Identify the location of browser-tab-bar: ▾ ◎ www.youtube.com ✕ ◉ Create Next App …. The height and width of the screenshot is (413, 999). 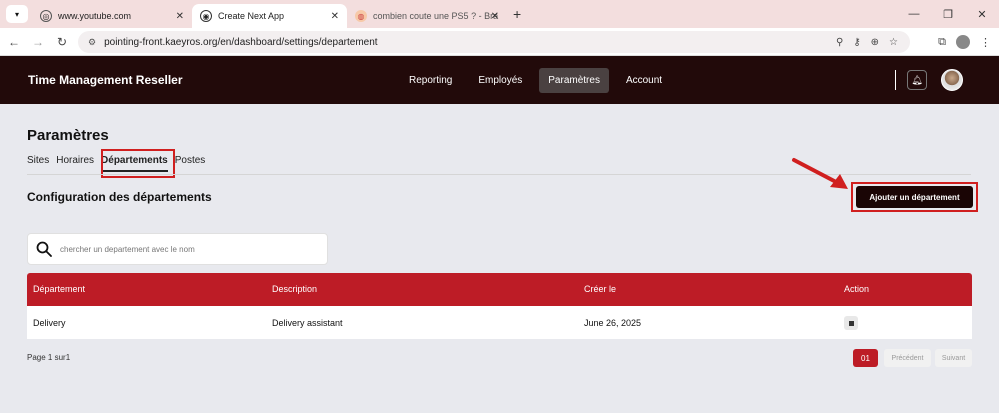
(499, 14).